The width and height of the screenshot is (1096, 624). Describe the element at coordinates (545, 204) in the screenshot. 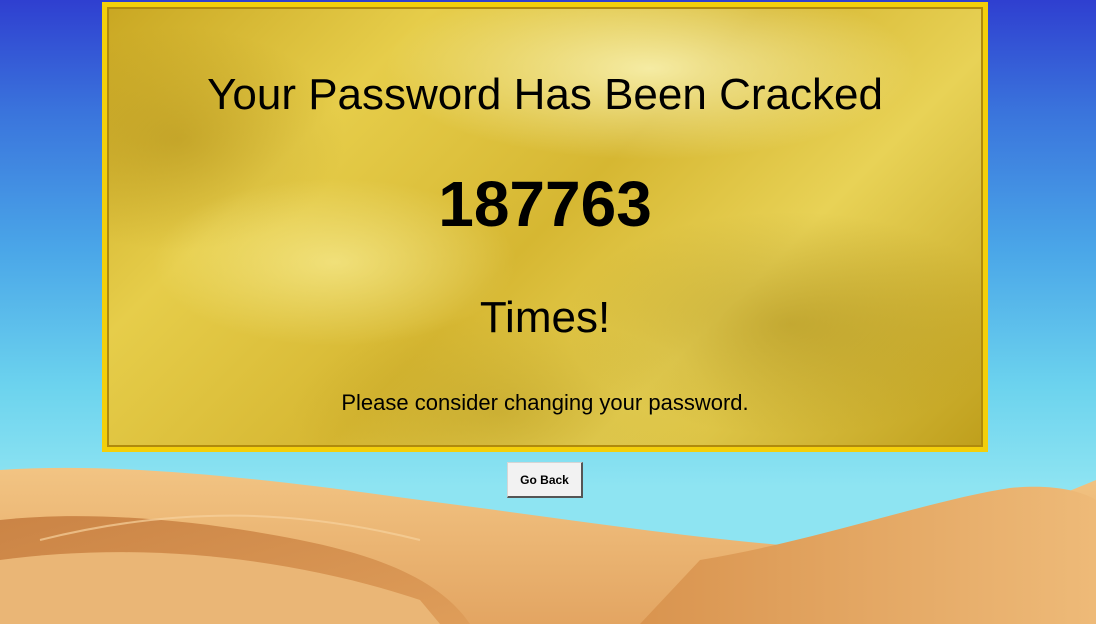

I see `crack-count: 187763` at that location.